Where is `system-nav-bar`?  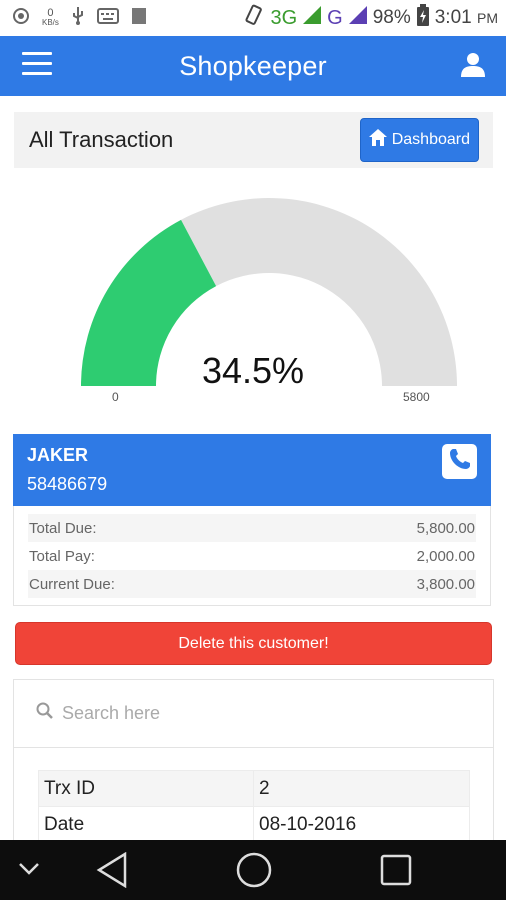 system-nav-bar is located at coordinates (253, 870).